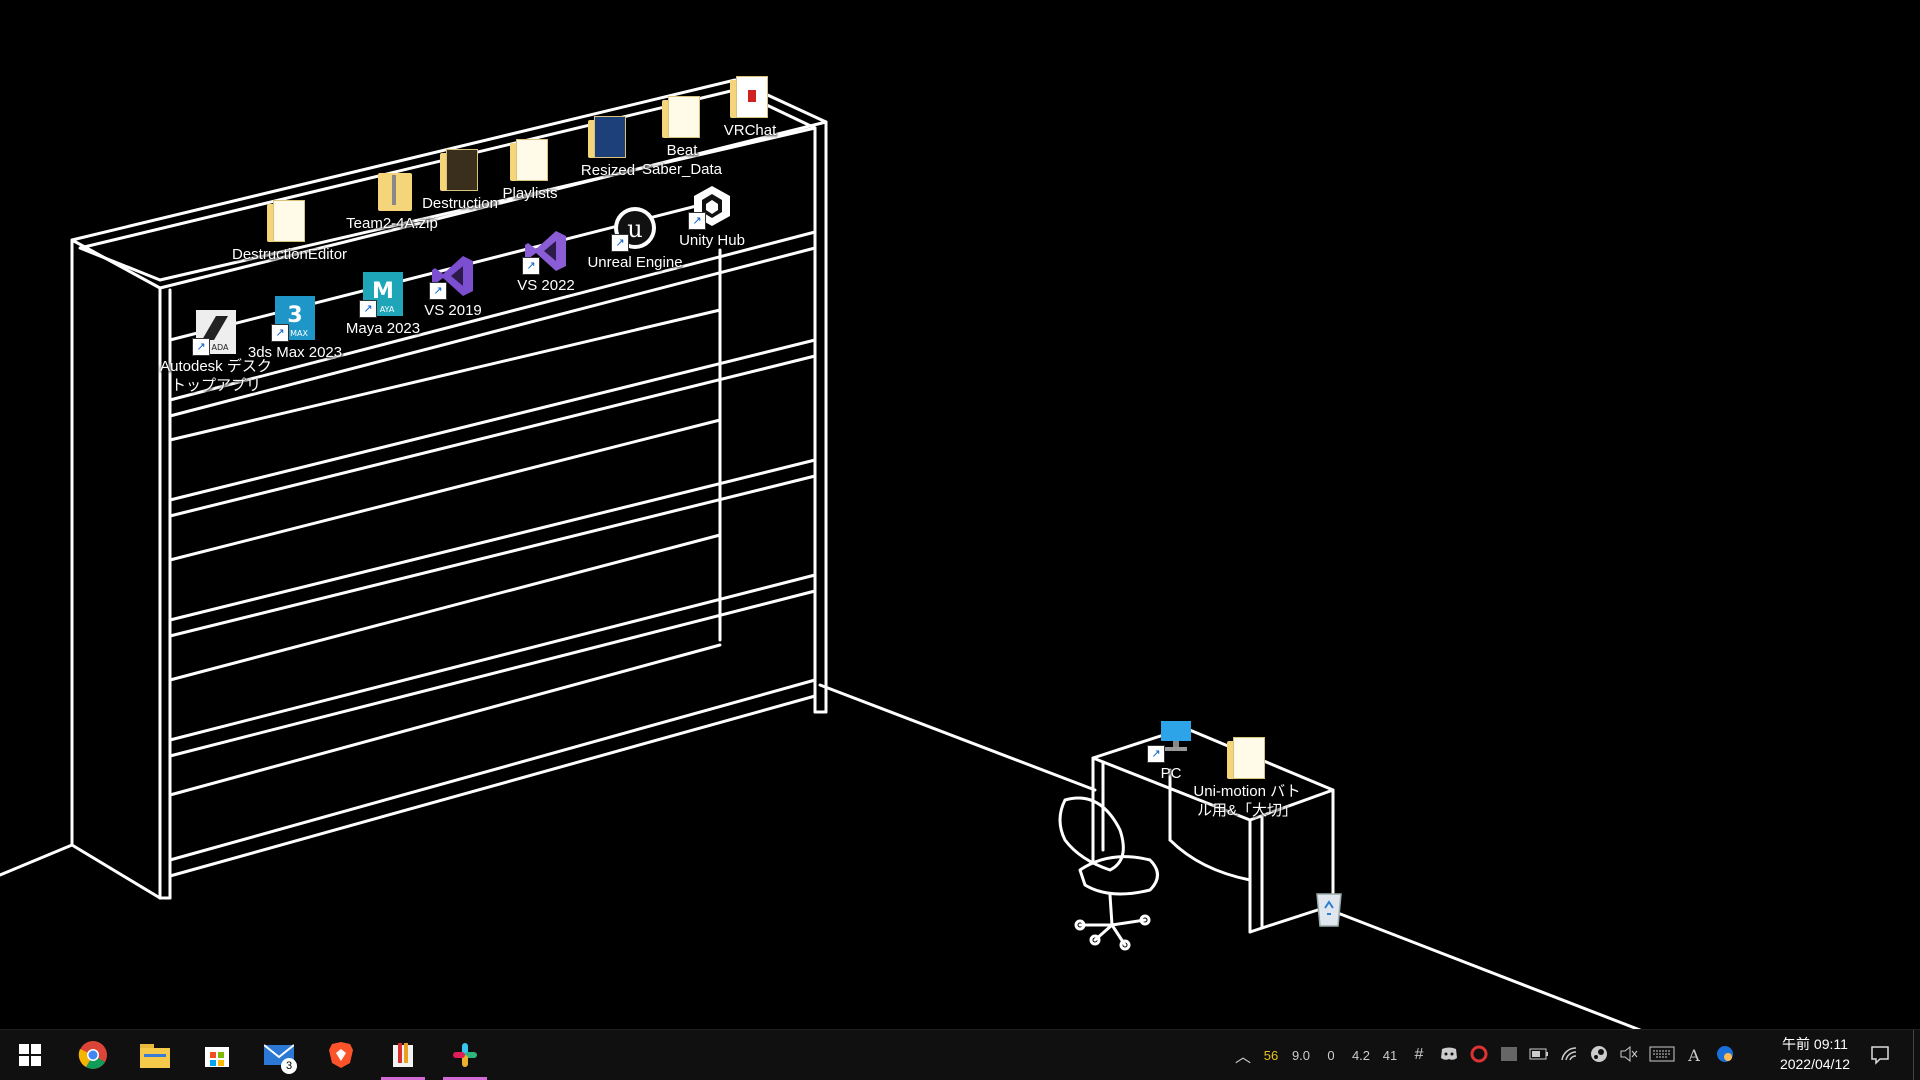 This screenshot has height=1080, width=1920. Describe the element at coordinates (1539, 1055) in the screenshot. I see `battery-icon` at that location.